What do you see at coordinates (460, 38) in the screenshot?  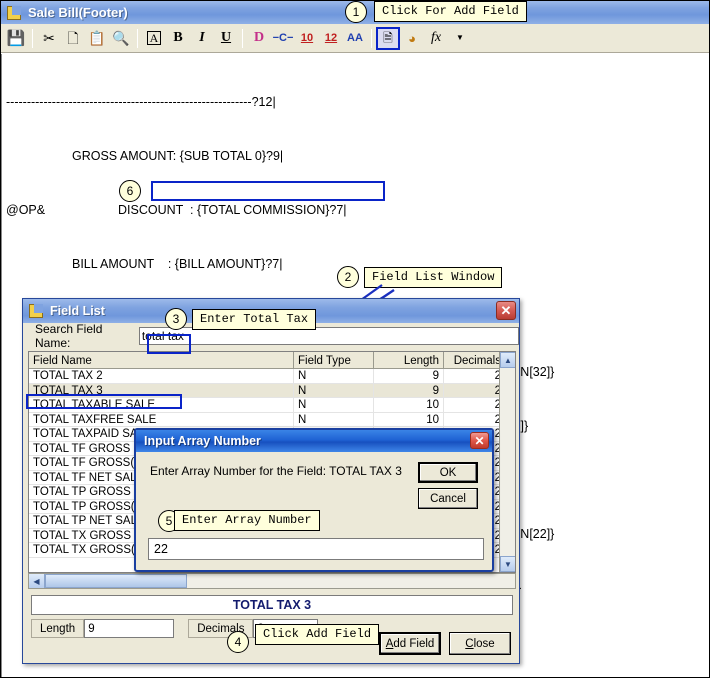 I see `dropdown-arrow-icon: ▼` at bounding box center [460, 38].